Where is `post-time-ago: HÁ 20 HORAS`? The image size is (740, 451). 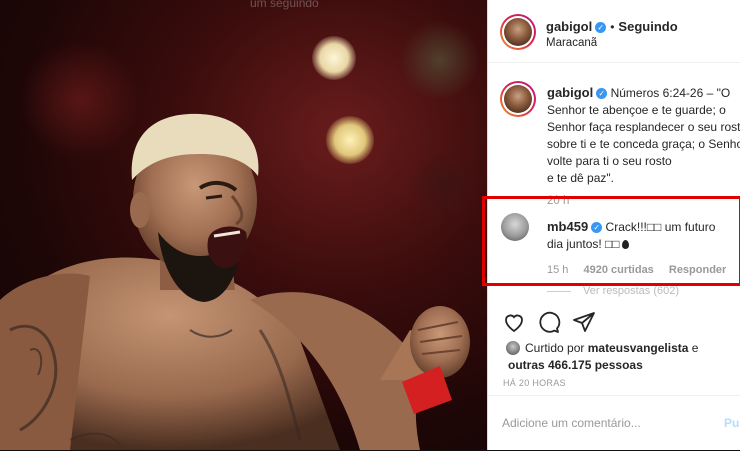
post-time-ago: HÁ 20 HORAS is located at coordinates (534, 383).